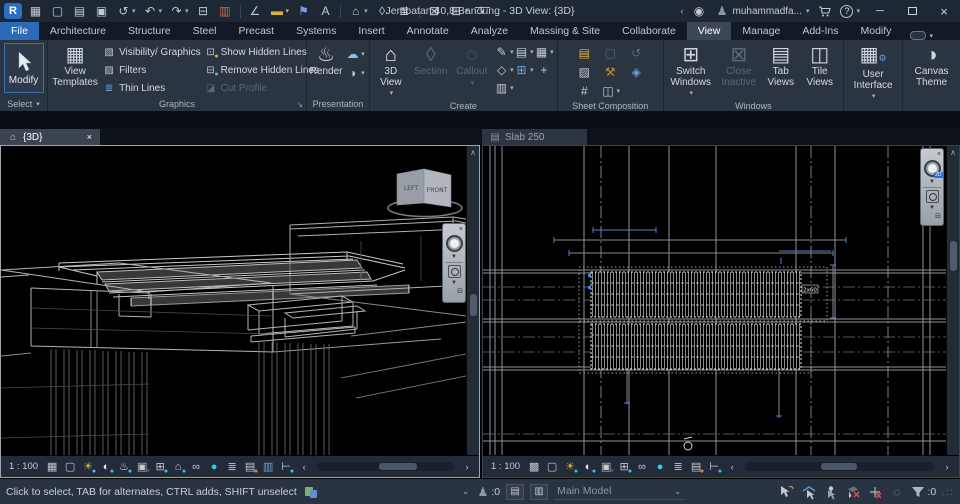 The height and width of the screenshot is (504, 960). Describe the element at coordinates (534, 137) in the screenshot. I see `view-tab-slab-250: ▤ Slab 250` at that location.